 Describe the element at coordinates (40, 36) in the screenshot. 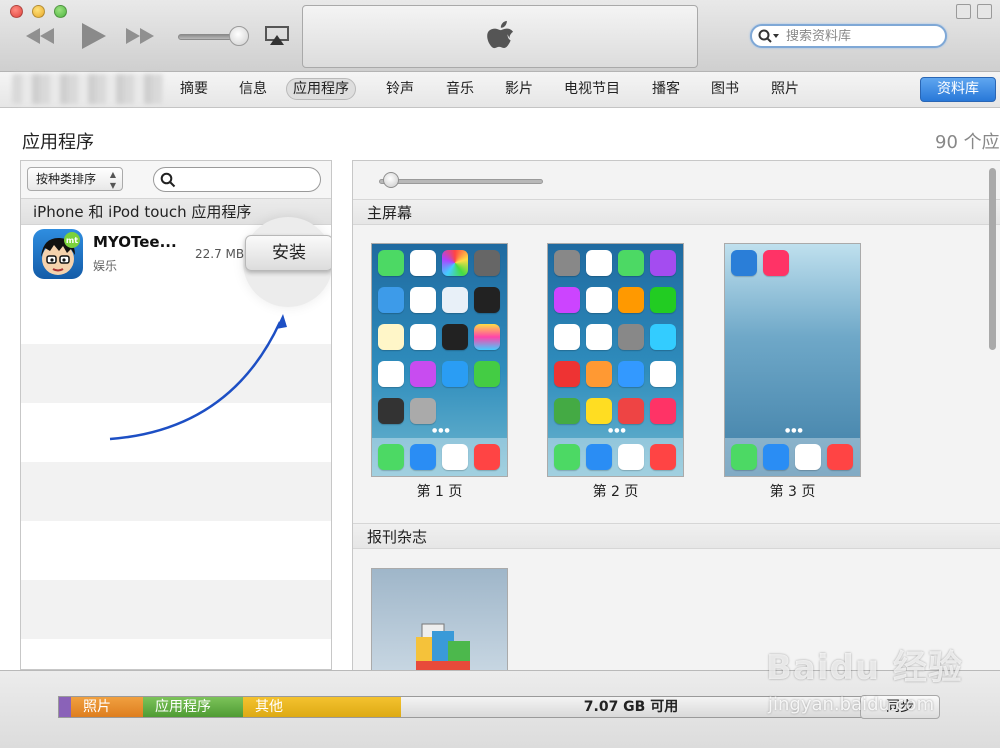

I see `previous-track-button` at that location.